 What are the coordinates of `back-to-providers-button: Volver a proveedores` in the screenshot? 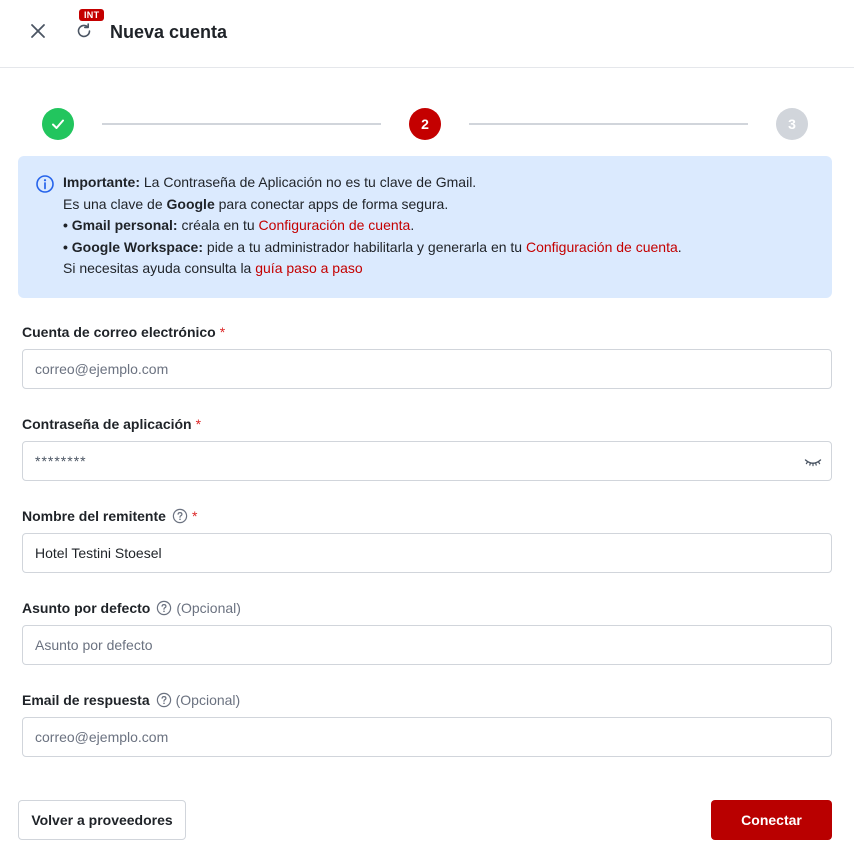 It's located at (102, 820).